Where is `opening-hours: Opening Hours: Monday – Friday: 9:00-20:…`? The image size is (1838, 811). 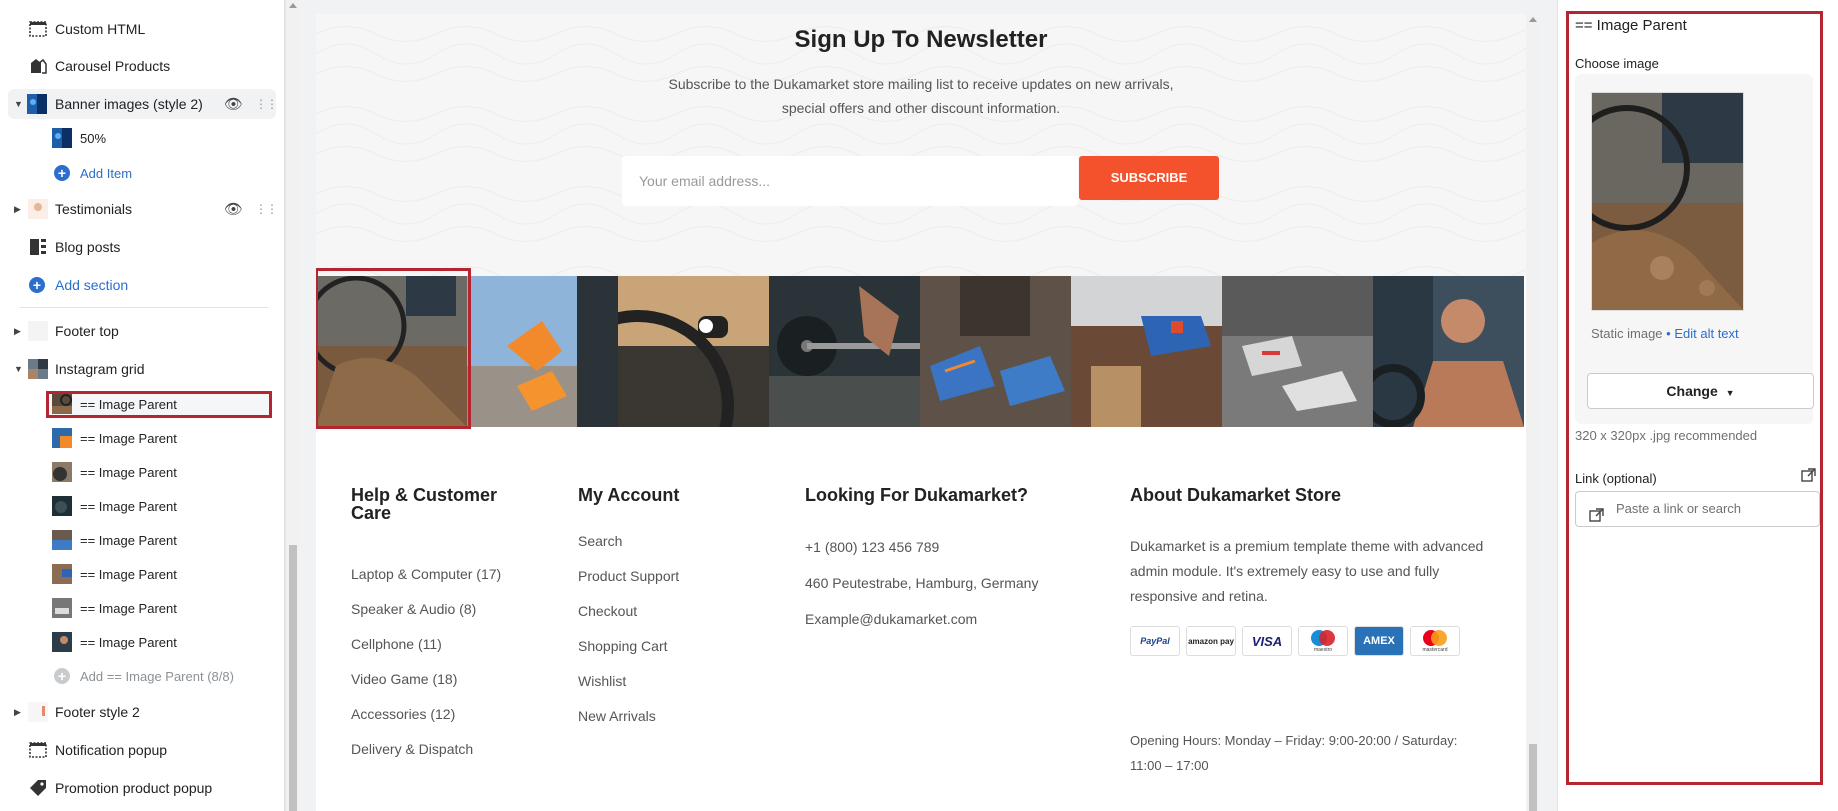 opening-hours: Opening Hours: Monday – Friday: 9:00-20:… is located at coordinates (1294, 753).